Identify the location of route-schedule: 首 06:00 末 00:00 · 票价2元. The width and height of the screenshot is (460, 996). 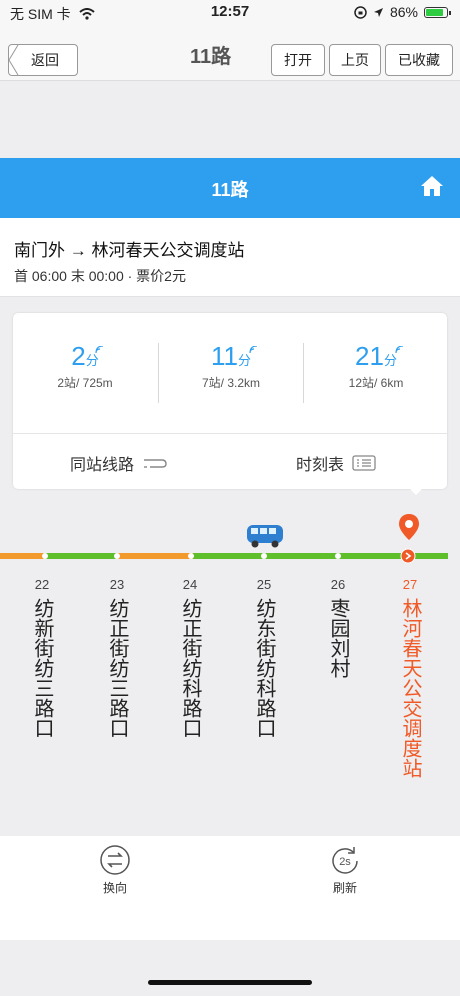
(100, 276).